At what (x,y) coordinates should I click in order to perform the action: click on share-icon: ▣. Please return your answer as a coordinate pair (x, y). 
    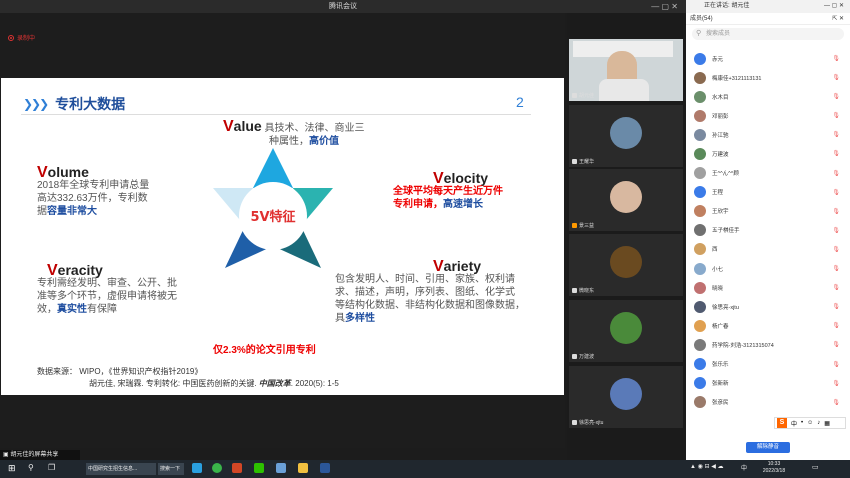
    Looking at the image, I should click on (6, 455).